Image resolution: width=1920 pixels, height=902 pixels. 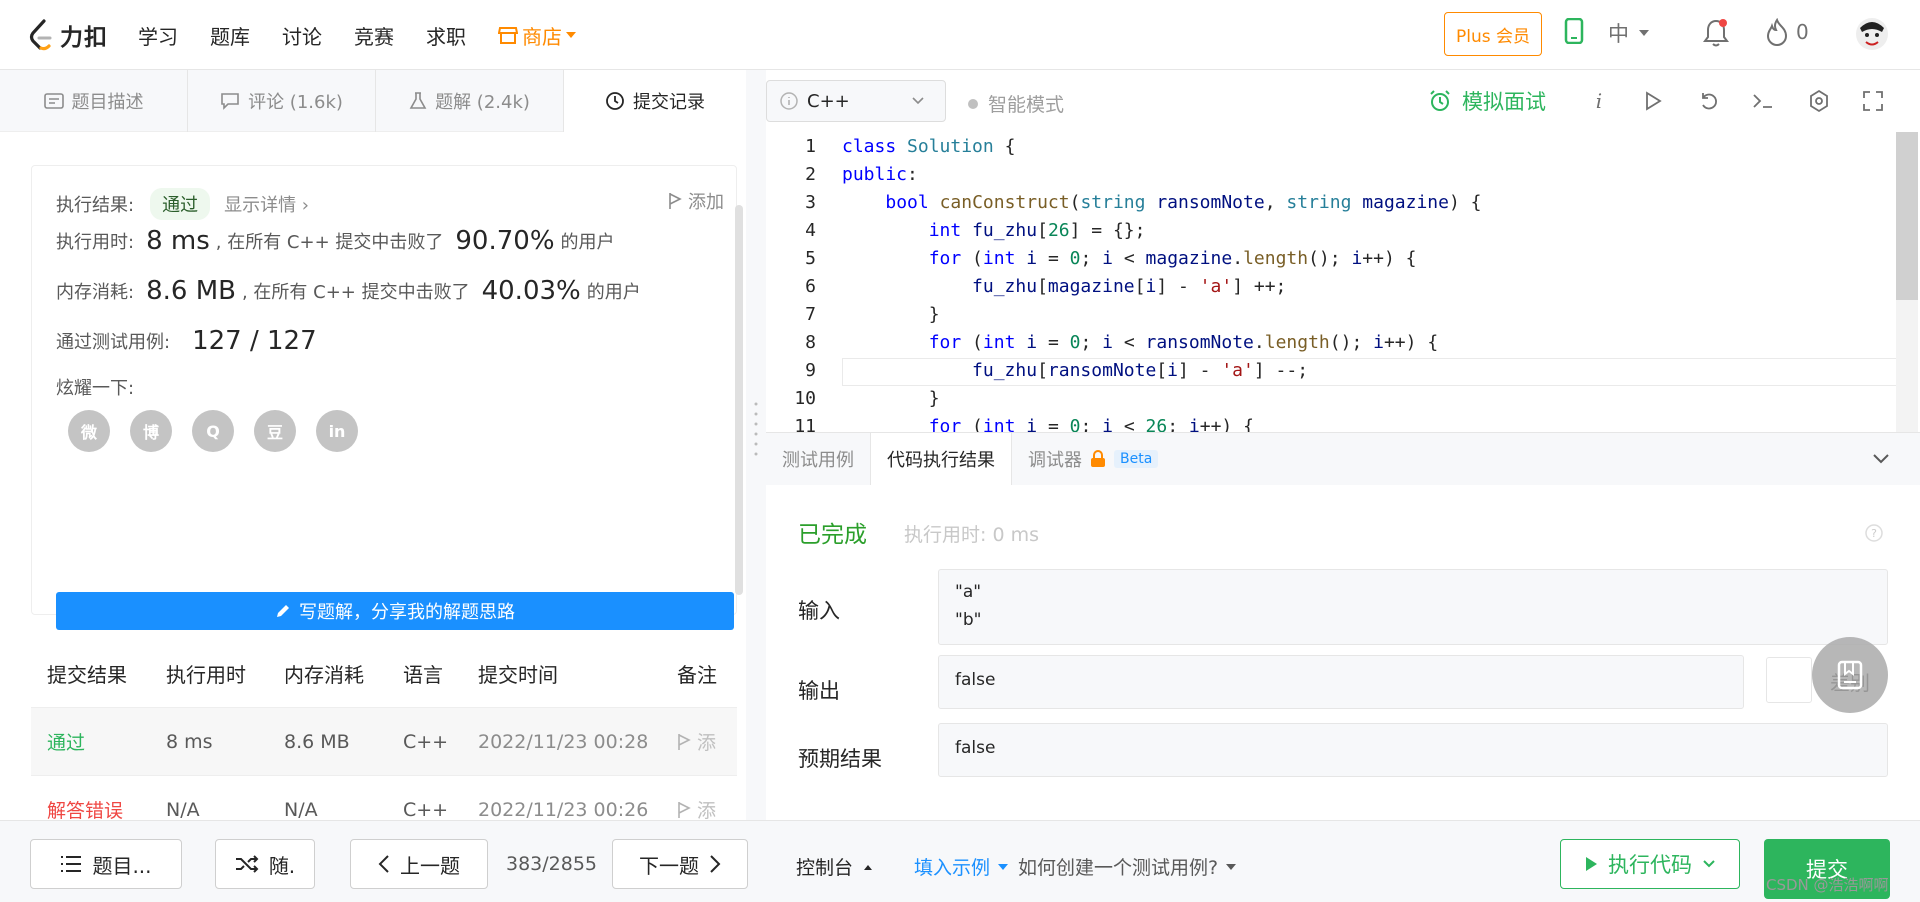 I want to click on input-label: 输入, so click(x=819, y=611).